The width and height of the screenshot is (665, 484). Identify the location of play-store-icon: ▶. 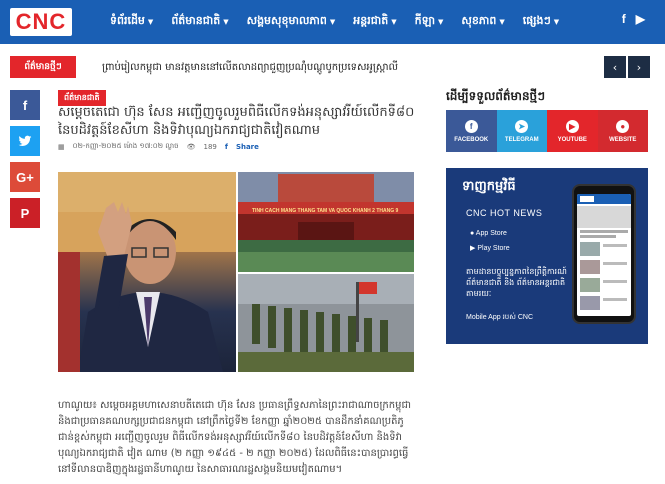
(473, 248).